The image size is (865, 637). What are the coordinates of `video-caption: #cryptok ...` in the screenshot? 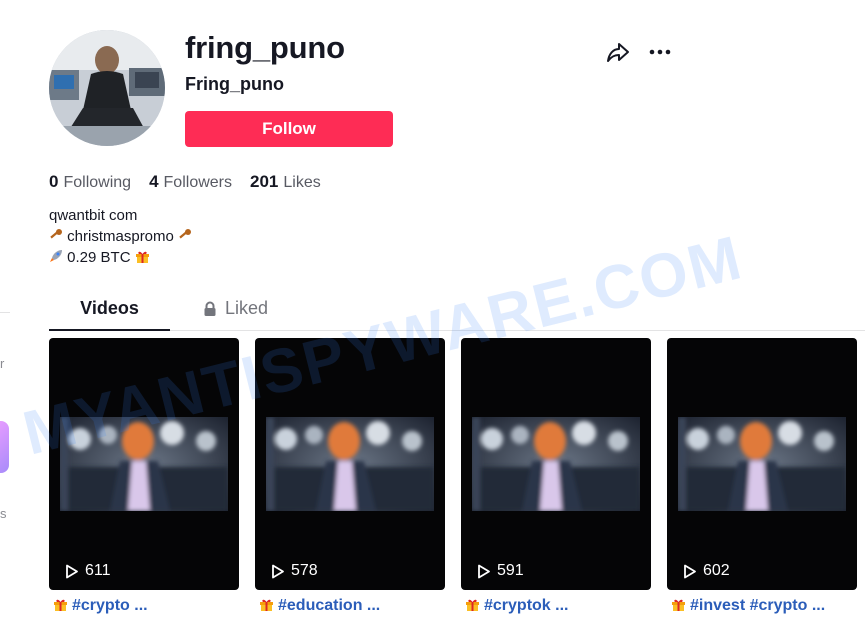 It's located at (516, 606).